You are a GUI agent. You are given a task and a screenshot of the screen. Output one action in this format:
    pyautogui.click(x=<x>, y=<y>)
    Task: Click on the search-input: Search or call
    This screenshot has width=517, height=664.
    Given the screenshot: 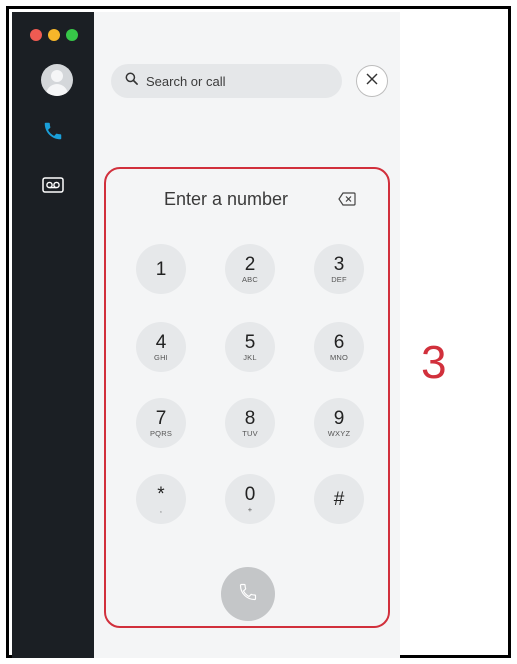 What is the action you would take?
    pyautogui.click(x=226, y=81)
    